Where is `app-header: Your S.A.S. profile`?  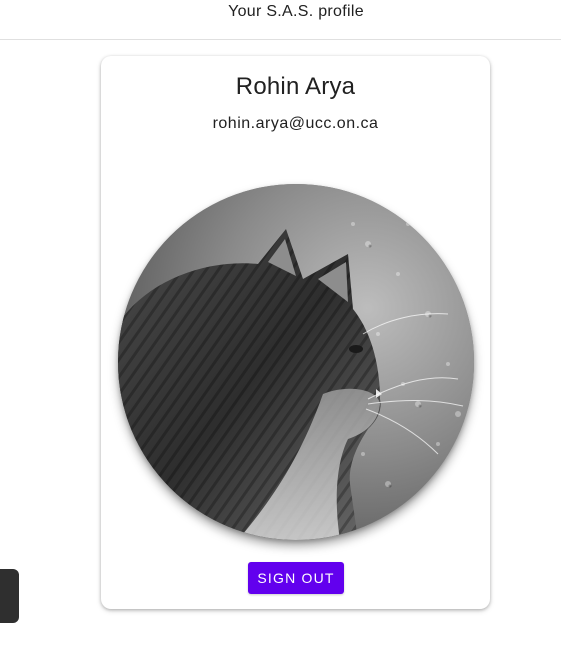
app-header: Your S.A.S. profile is located at coordinates (280, 20).